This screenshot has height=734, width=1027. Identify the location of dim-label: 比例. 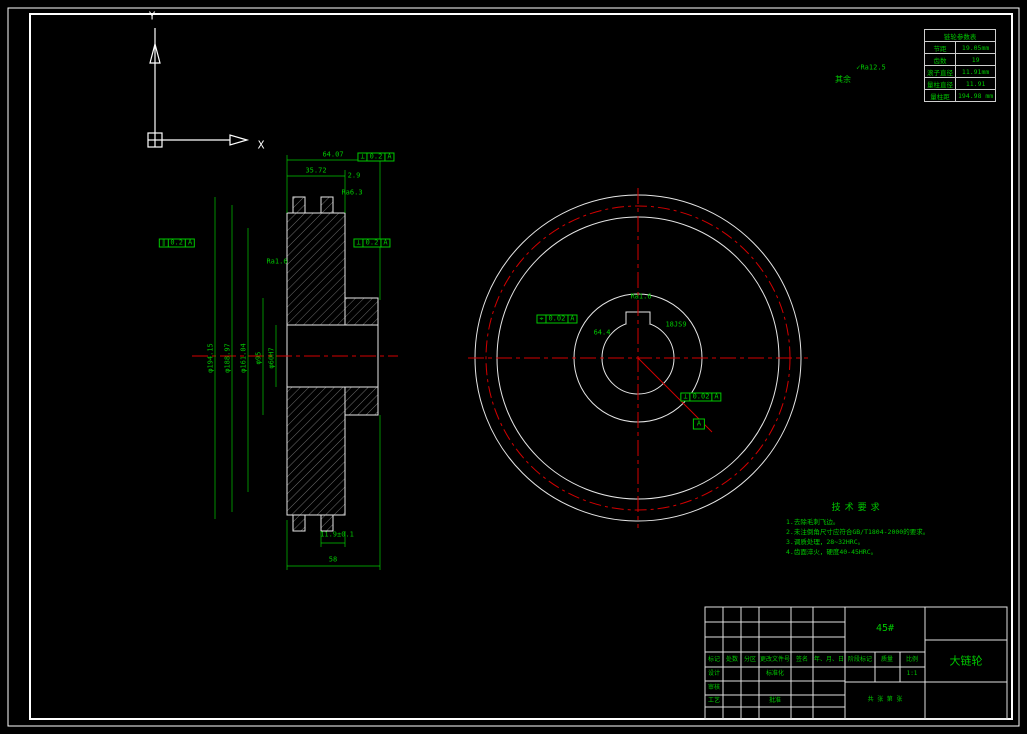
(912, 659).